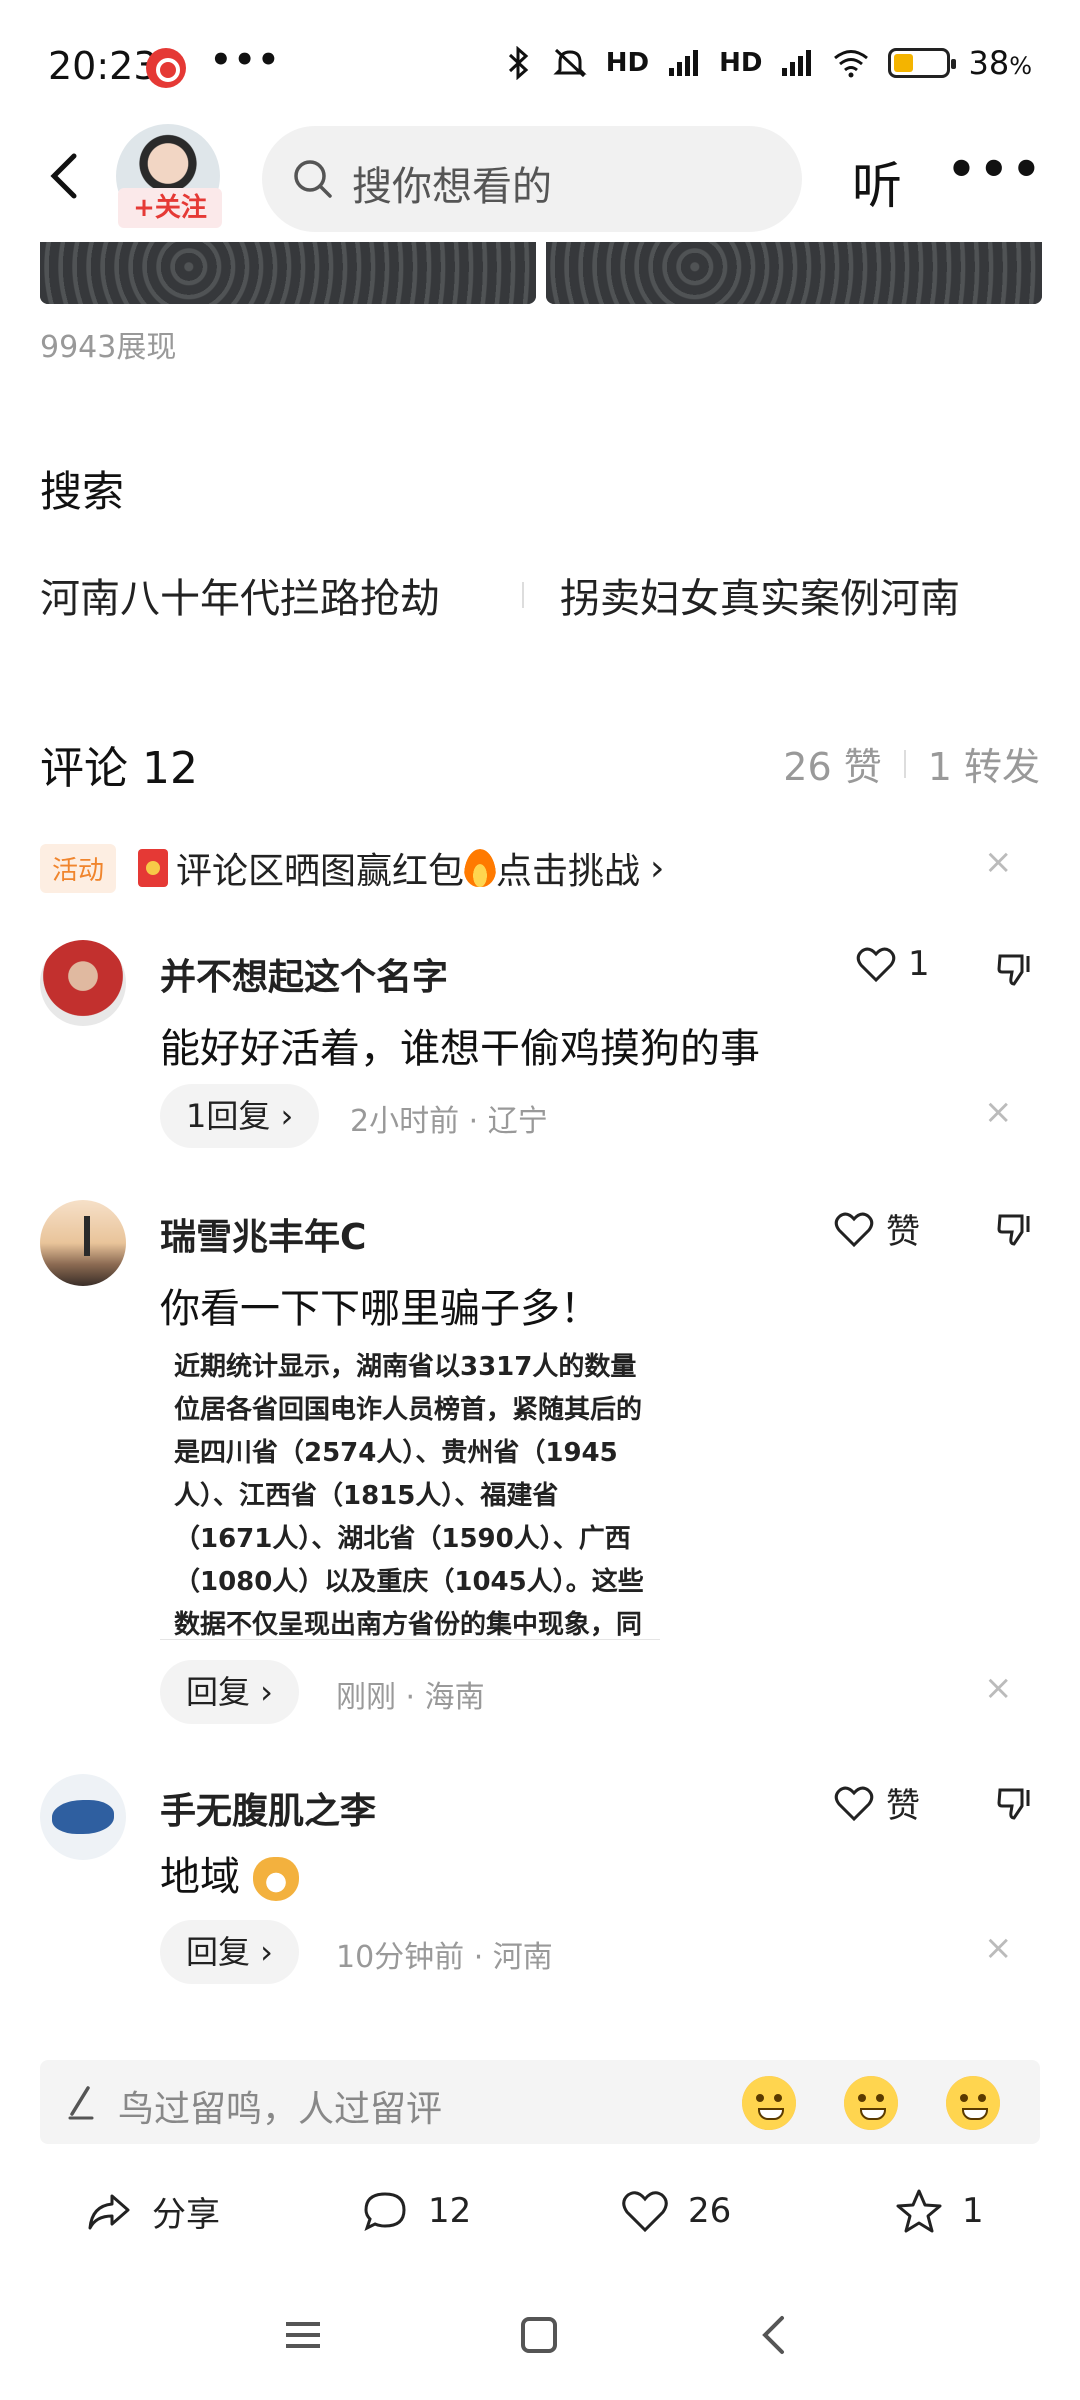 This screenshot has height=2400, width=1080. What do you see at coordinates (1000, 63) in the screenshot?
I see `battery-percent: 38%` at bounding box center [1000, 63].